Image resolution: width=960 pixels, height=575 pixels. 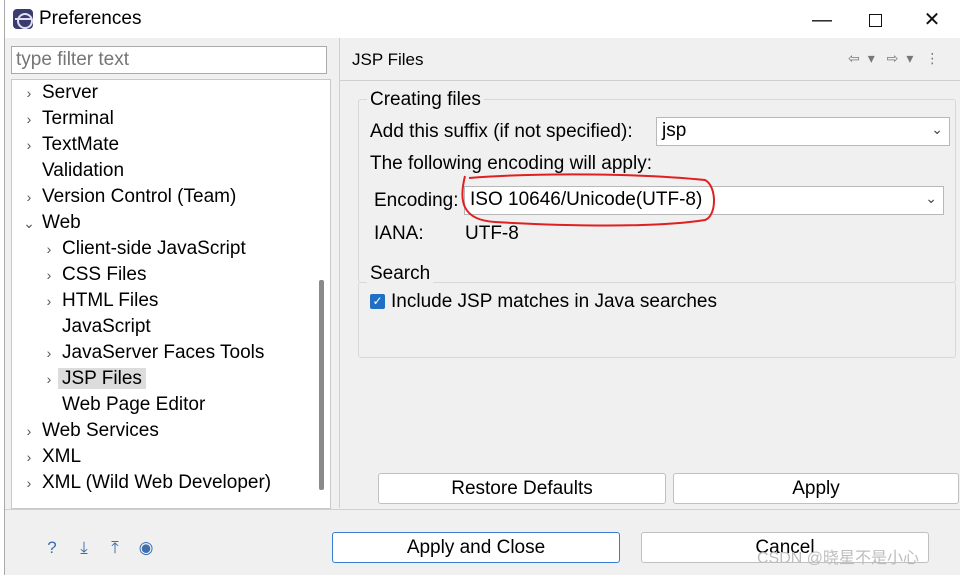 I want to click on tree-item: › JavaServer Faces Tools, so click(x=154, y=353).